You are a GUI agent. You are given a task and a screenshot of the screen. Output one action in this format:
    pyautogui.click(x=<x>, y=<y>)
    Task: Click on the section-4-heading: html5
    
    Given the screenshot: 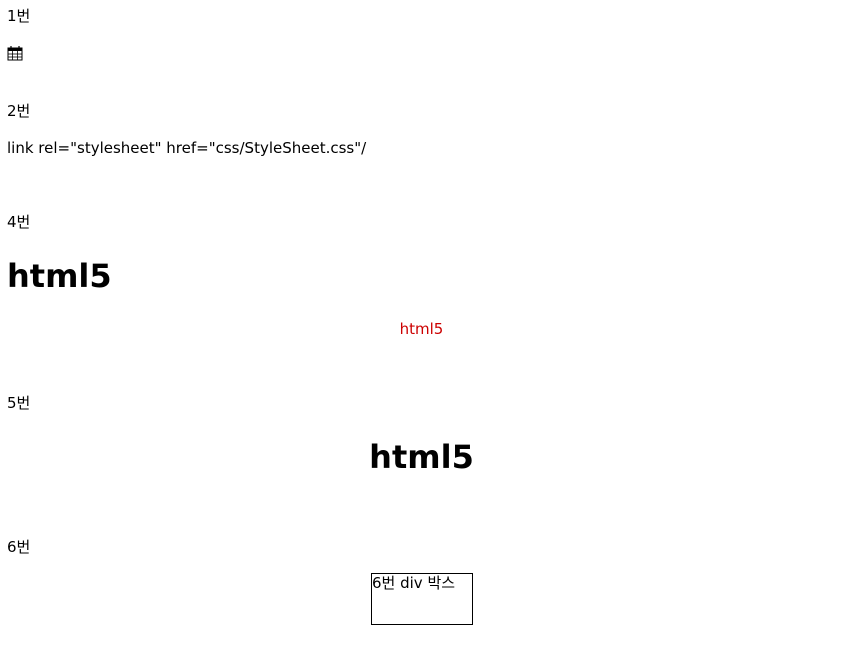 What is the action you would take?
    pyautogui.click(x=59, y=276)
    